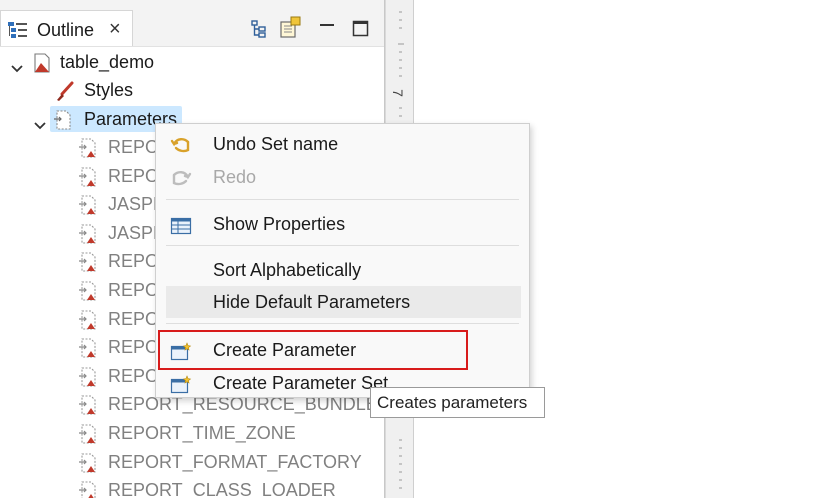  Describe the element at coordinates (235, 177) in the screenshot. I see `menu-item-label: Redo` at that location.